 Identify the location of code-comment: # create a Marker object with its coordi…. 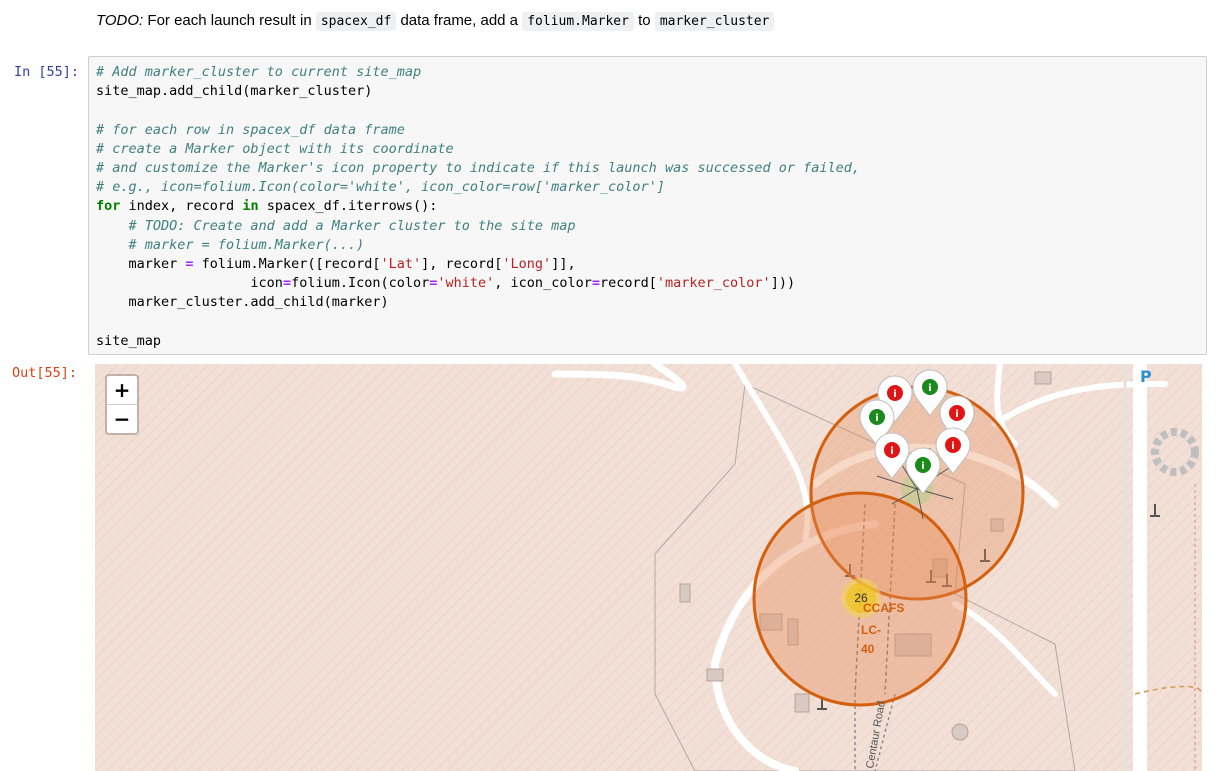
(275, 148).